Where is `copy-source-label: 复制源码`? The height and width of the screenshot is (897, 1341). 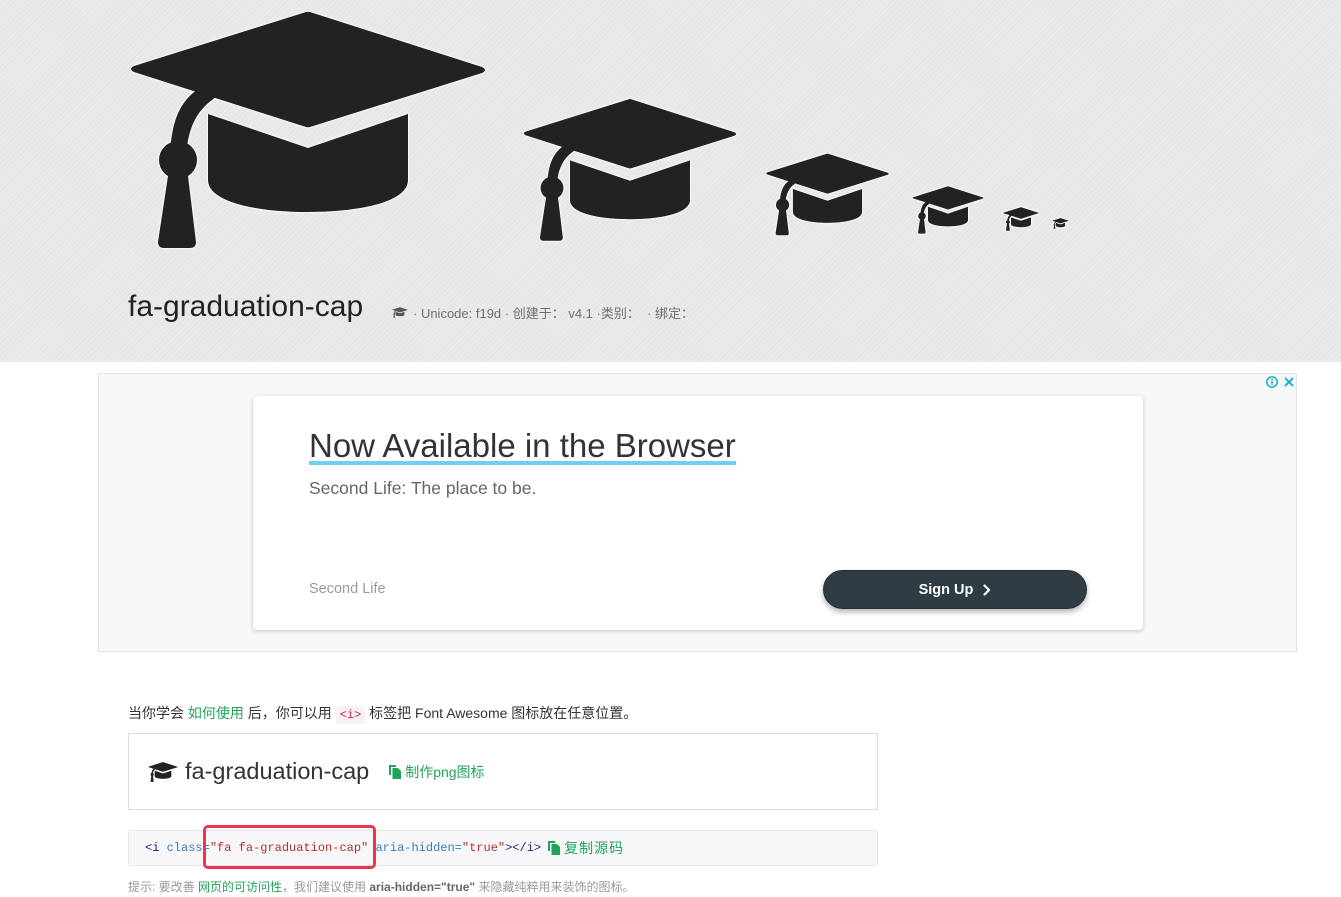 copy-source-label: 复制源码 is located at coordinates (594, 848).